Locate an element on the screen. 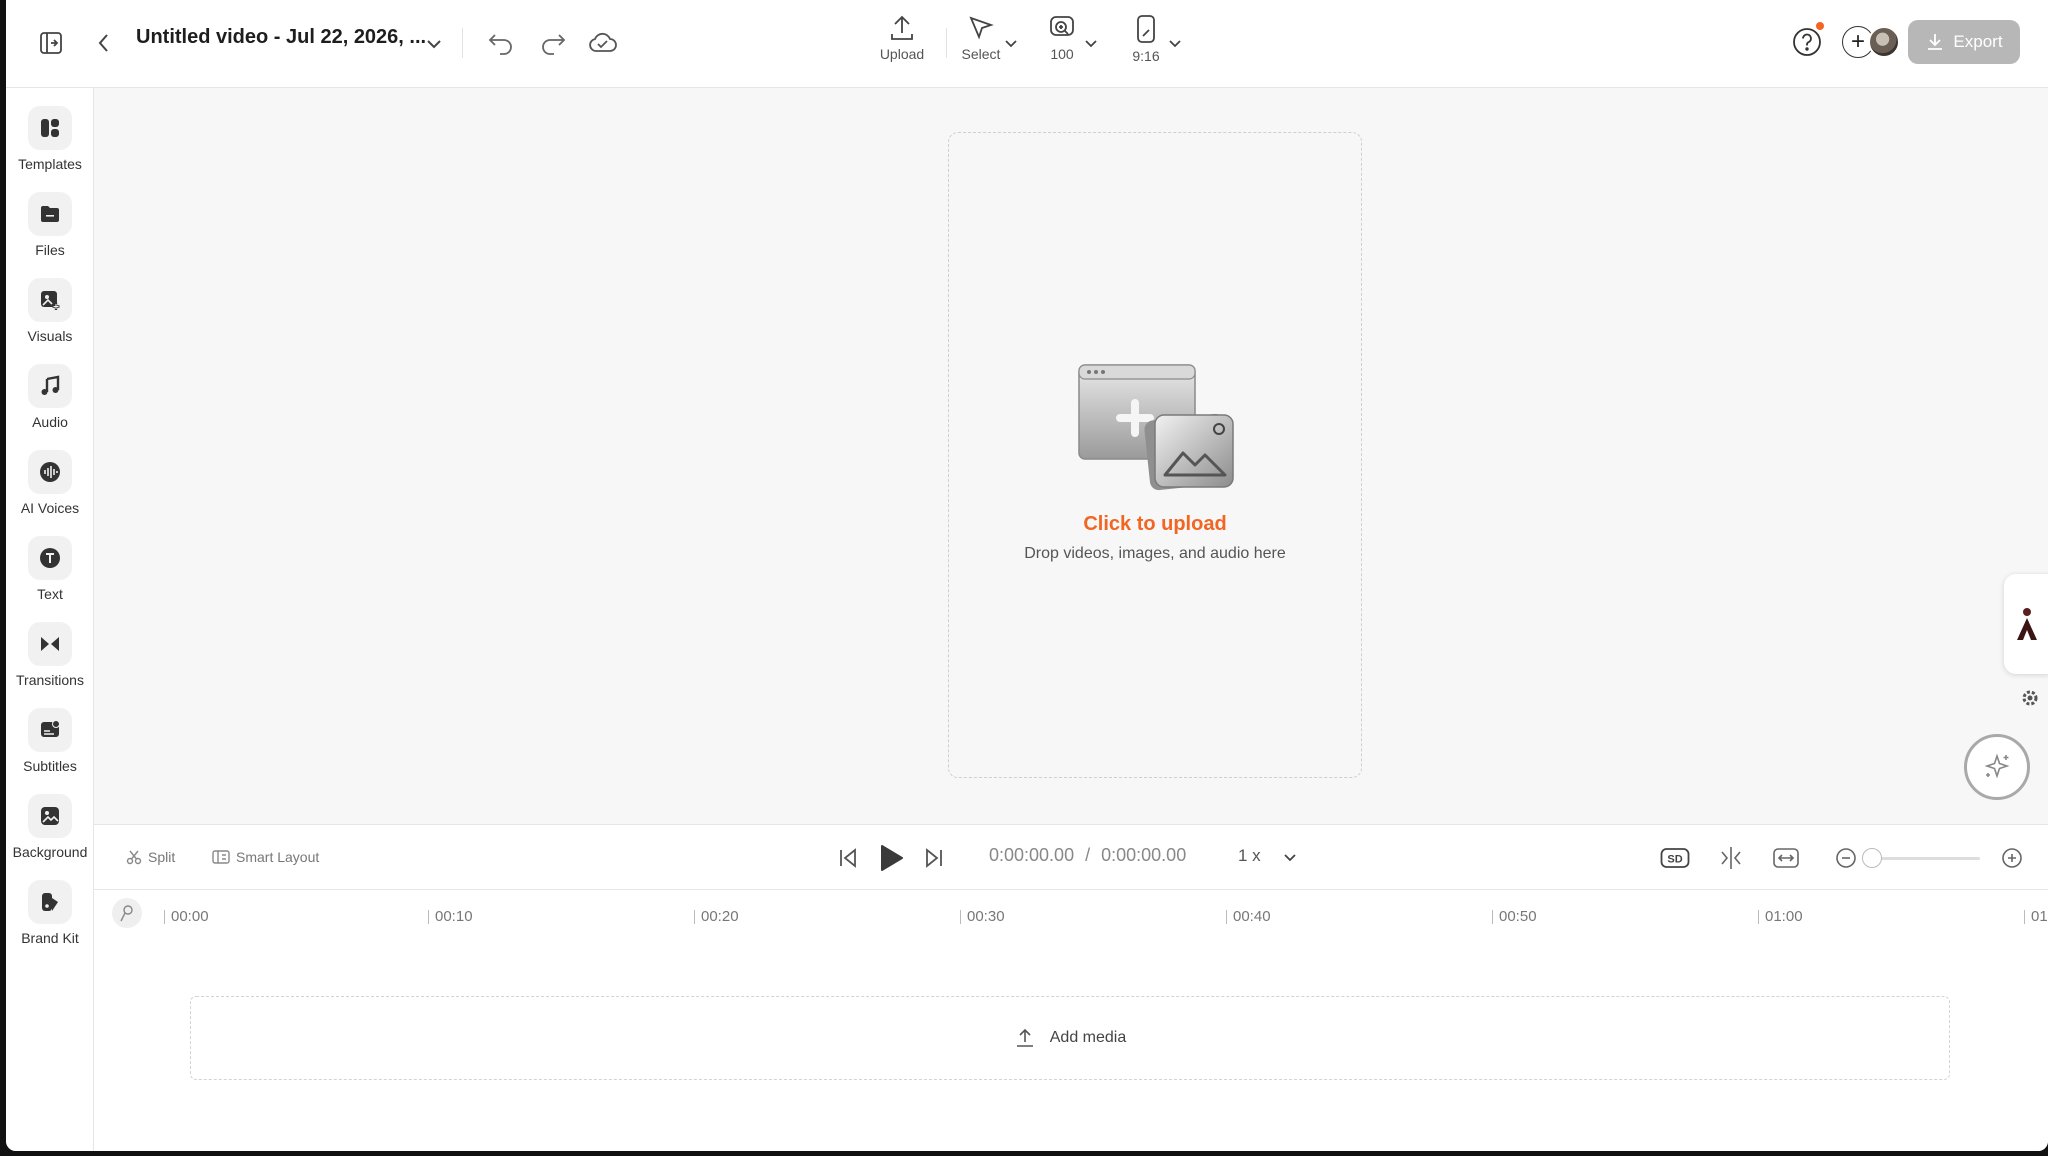 This screenshot has height=1156, width=2048. folder-icon is located at coordinates (50, 214).